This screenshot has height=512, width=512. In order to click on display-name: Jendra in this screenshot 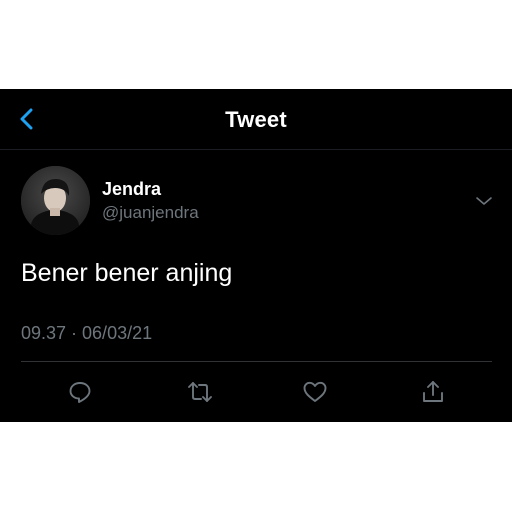, I will do `click(131, 189)`.